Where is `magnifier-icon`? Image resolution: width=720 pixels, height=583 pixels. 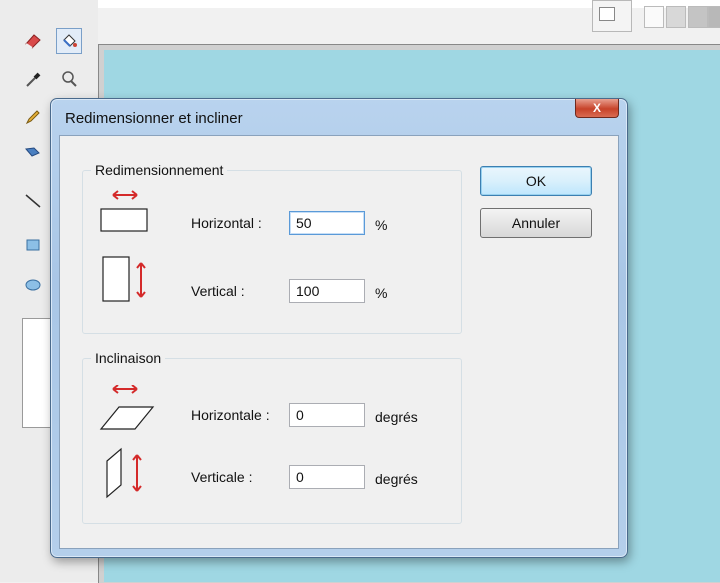 magnifier-icon is located at coordinates (69, 79).